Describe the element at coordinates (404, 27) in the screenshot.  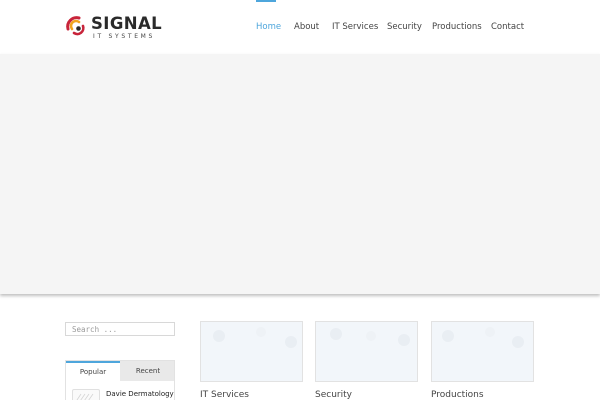
I see `nav-item-security: Security` at that location.